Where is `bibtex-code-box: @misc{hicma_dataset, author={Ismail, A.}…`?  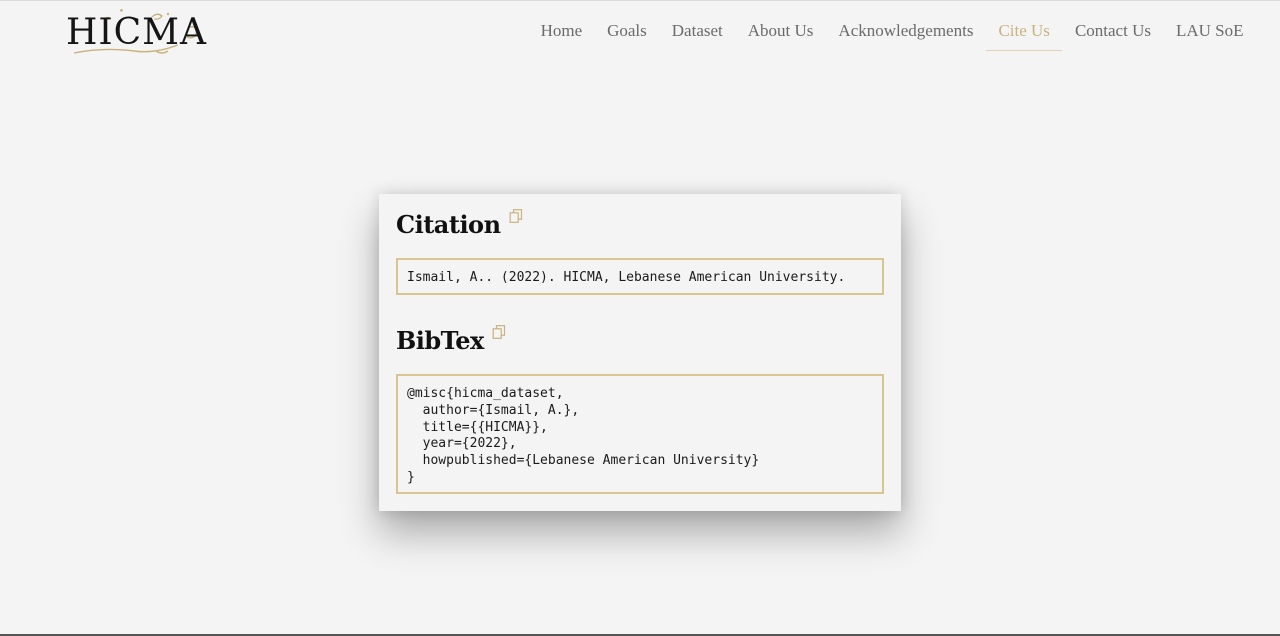
bibtex-code-box: @misc{hicma_dataset, author={Ismail, A.}… is located at coordinates (640, 434).